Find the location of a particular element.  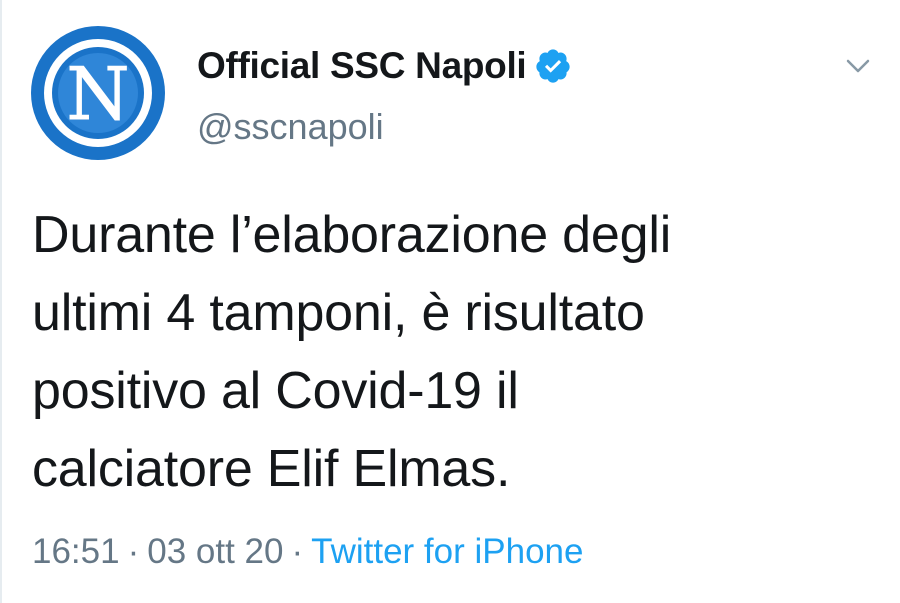

tweet-time: 16:51 is located at coordinates (76, 551).